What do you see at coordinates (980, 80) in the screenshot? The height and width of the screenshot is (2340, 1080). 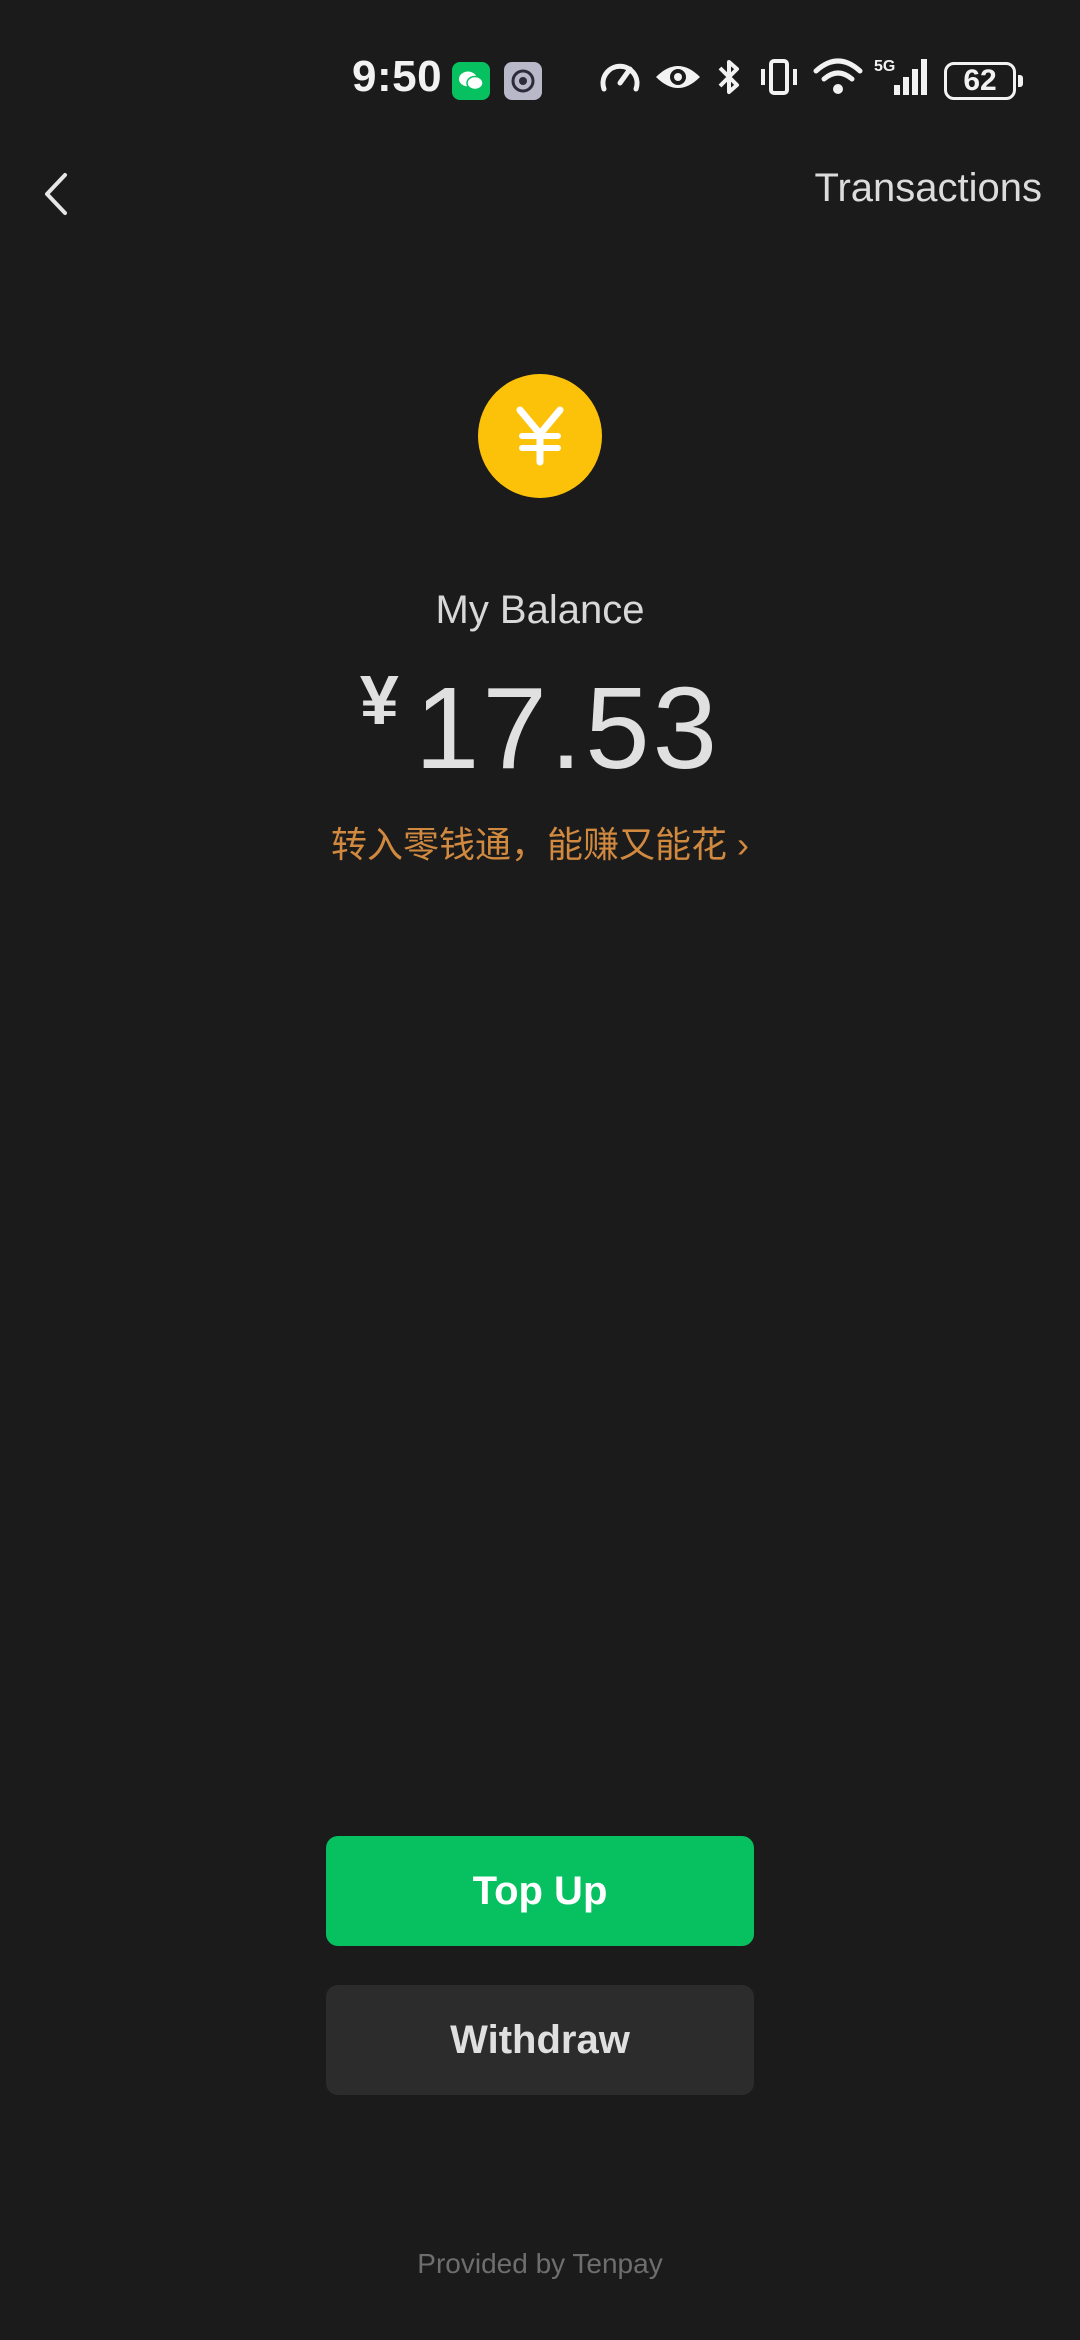 I see `battery-level: 62` at bounding box center [980, 80].